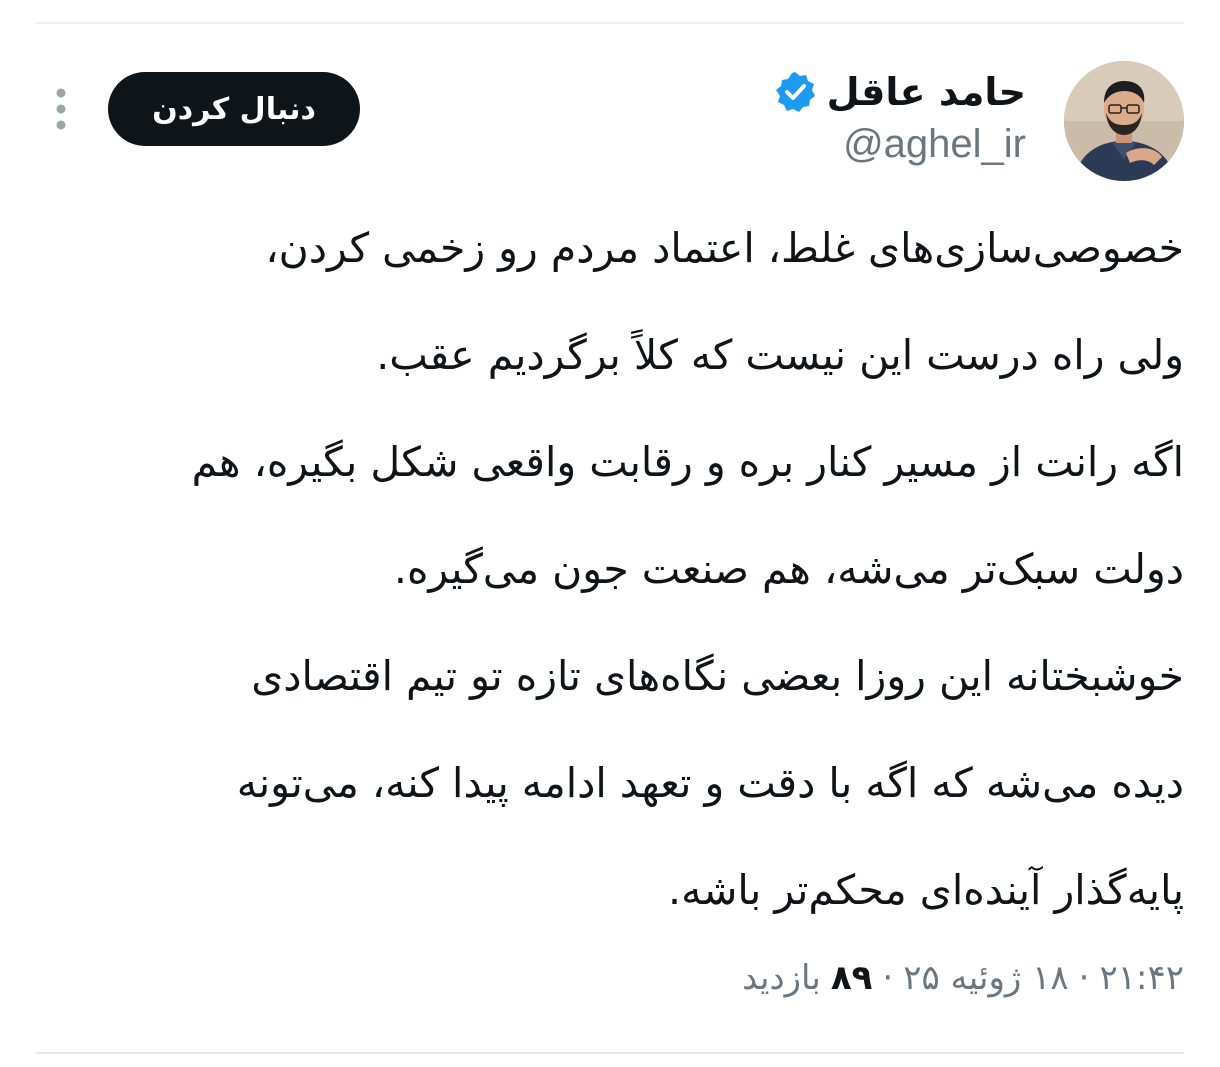 The image size is (1220, 1067). I want to click on tweet-date: ۱۸ ژوئیه ۲۵, so click(985, 978).